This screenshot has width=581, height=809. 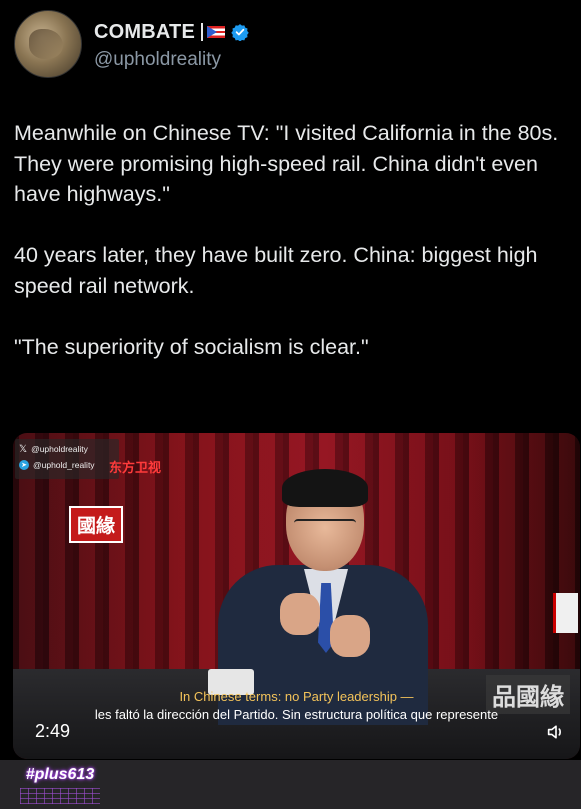 I want to click on tweet-paragraph: "The superiority of socialism is clear.", so click(x=191, y=346).